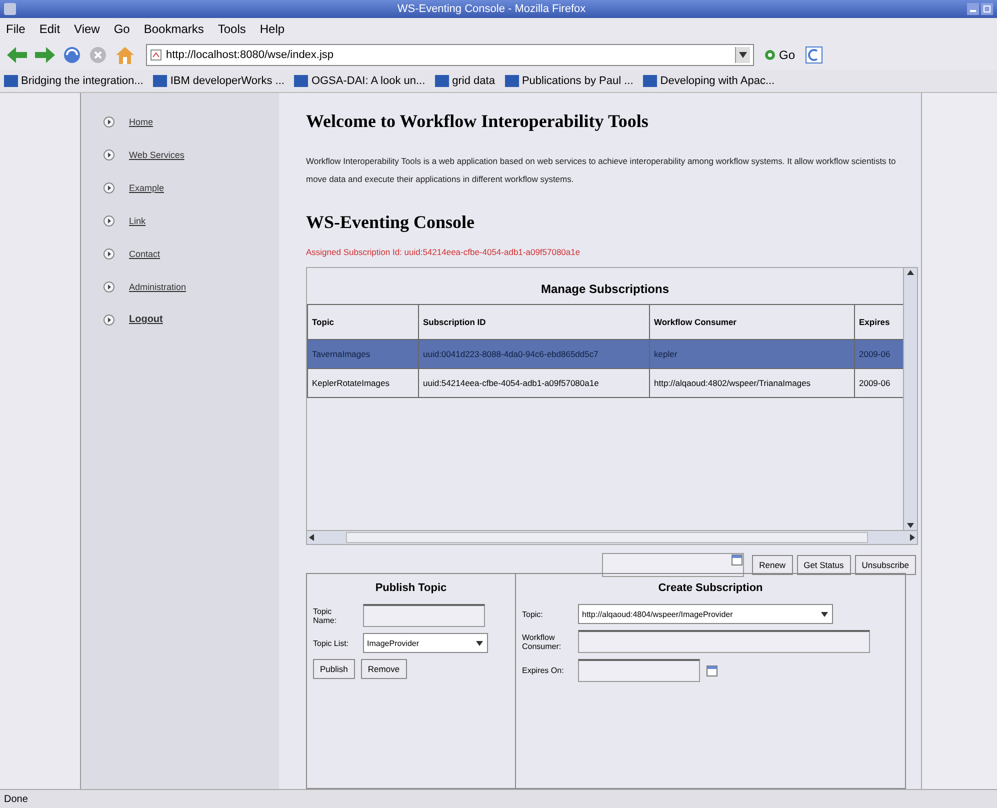  Describe the element at coordinates (363, 354) in the screenshot. I see `table-cell: TavernaImages` at that location.